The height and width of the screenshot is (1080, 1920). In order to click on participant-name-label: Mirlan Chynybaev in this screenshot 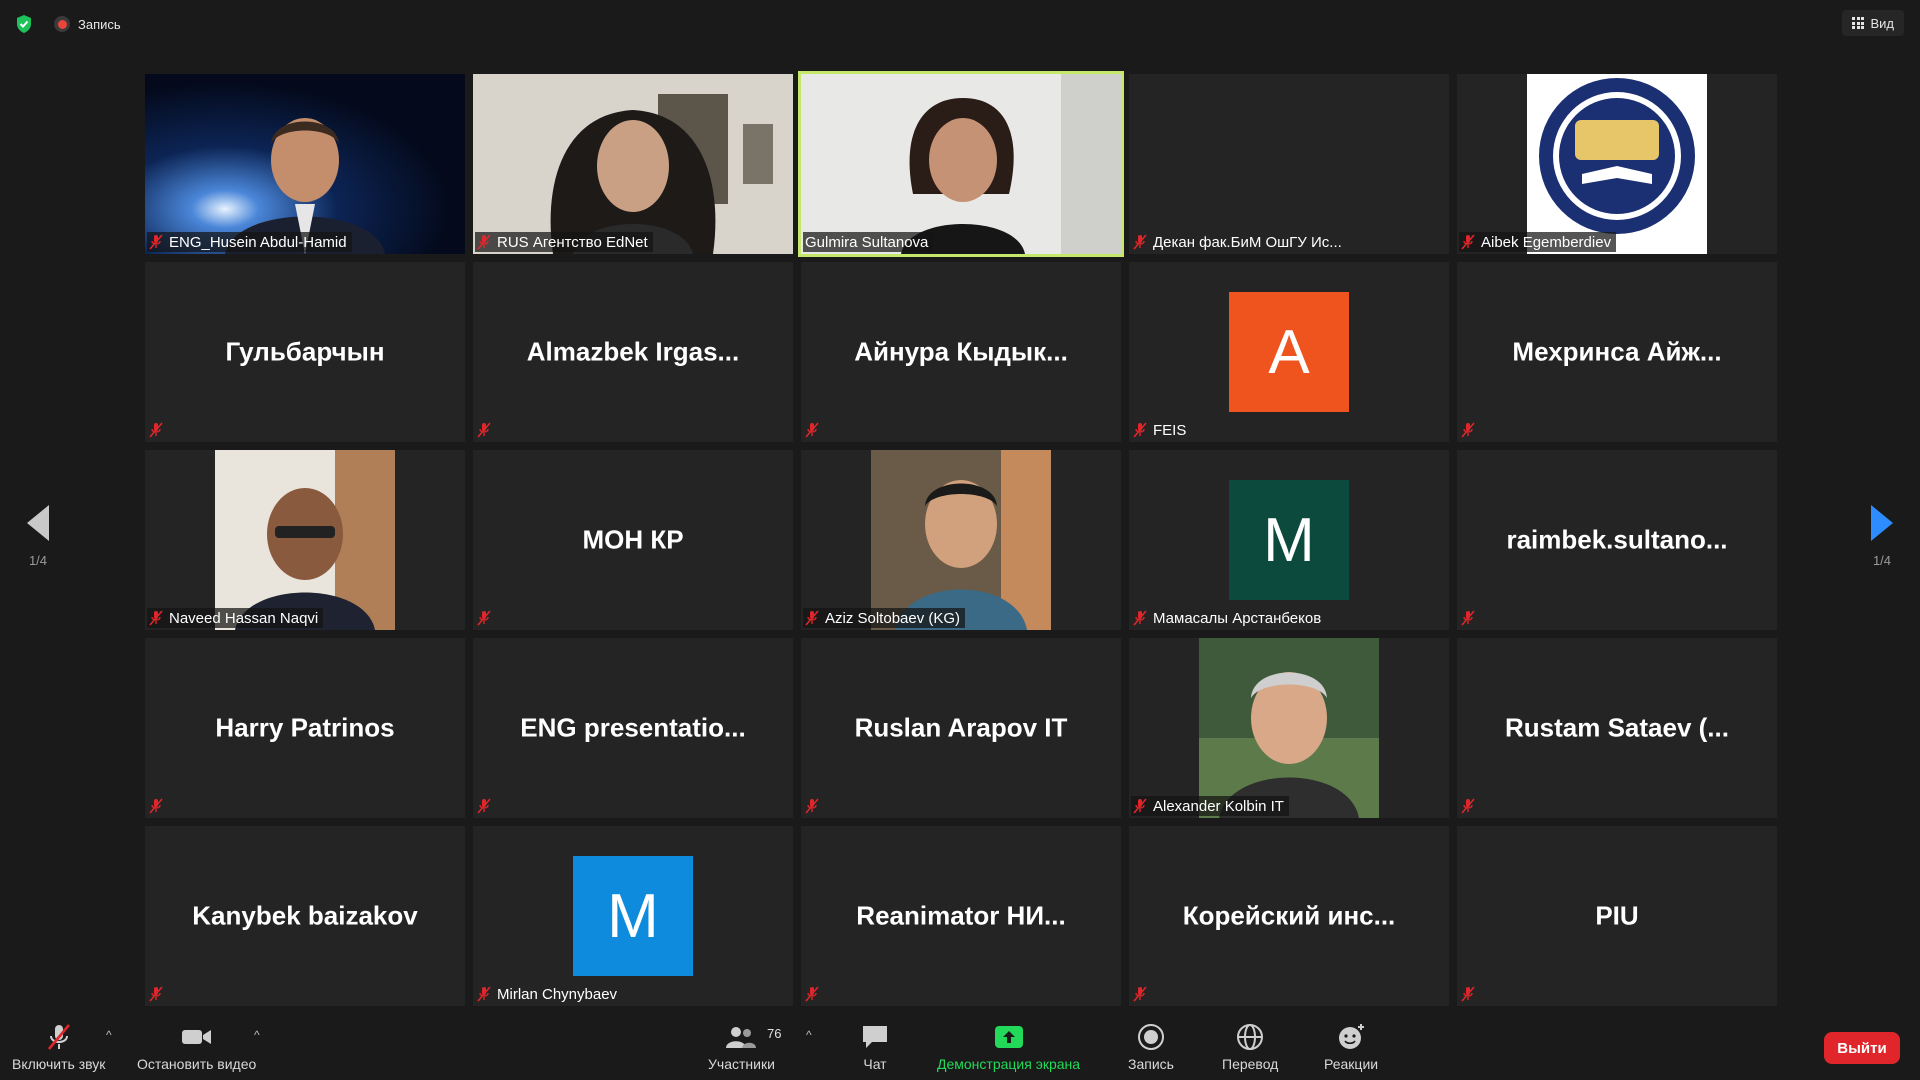, I will do `click(548, 994)`.